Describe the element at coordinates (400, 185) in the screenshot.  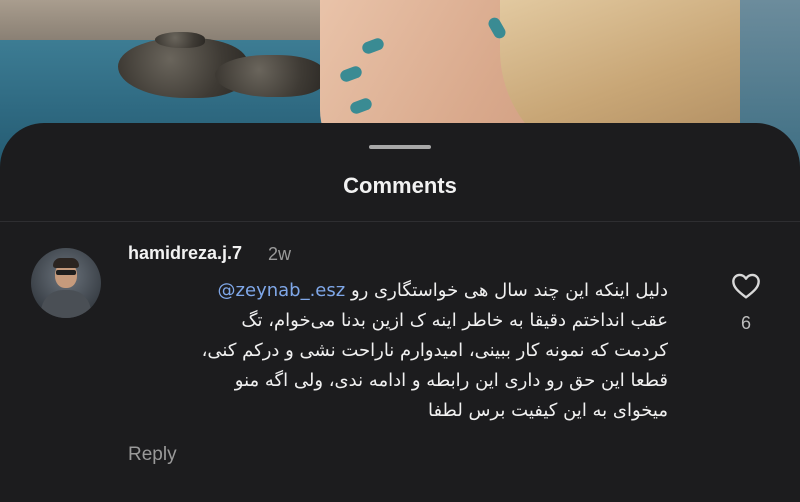
I see `sheet-title: Comments` at that location.